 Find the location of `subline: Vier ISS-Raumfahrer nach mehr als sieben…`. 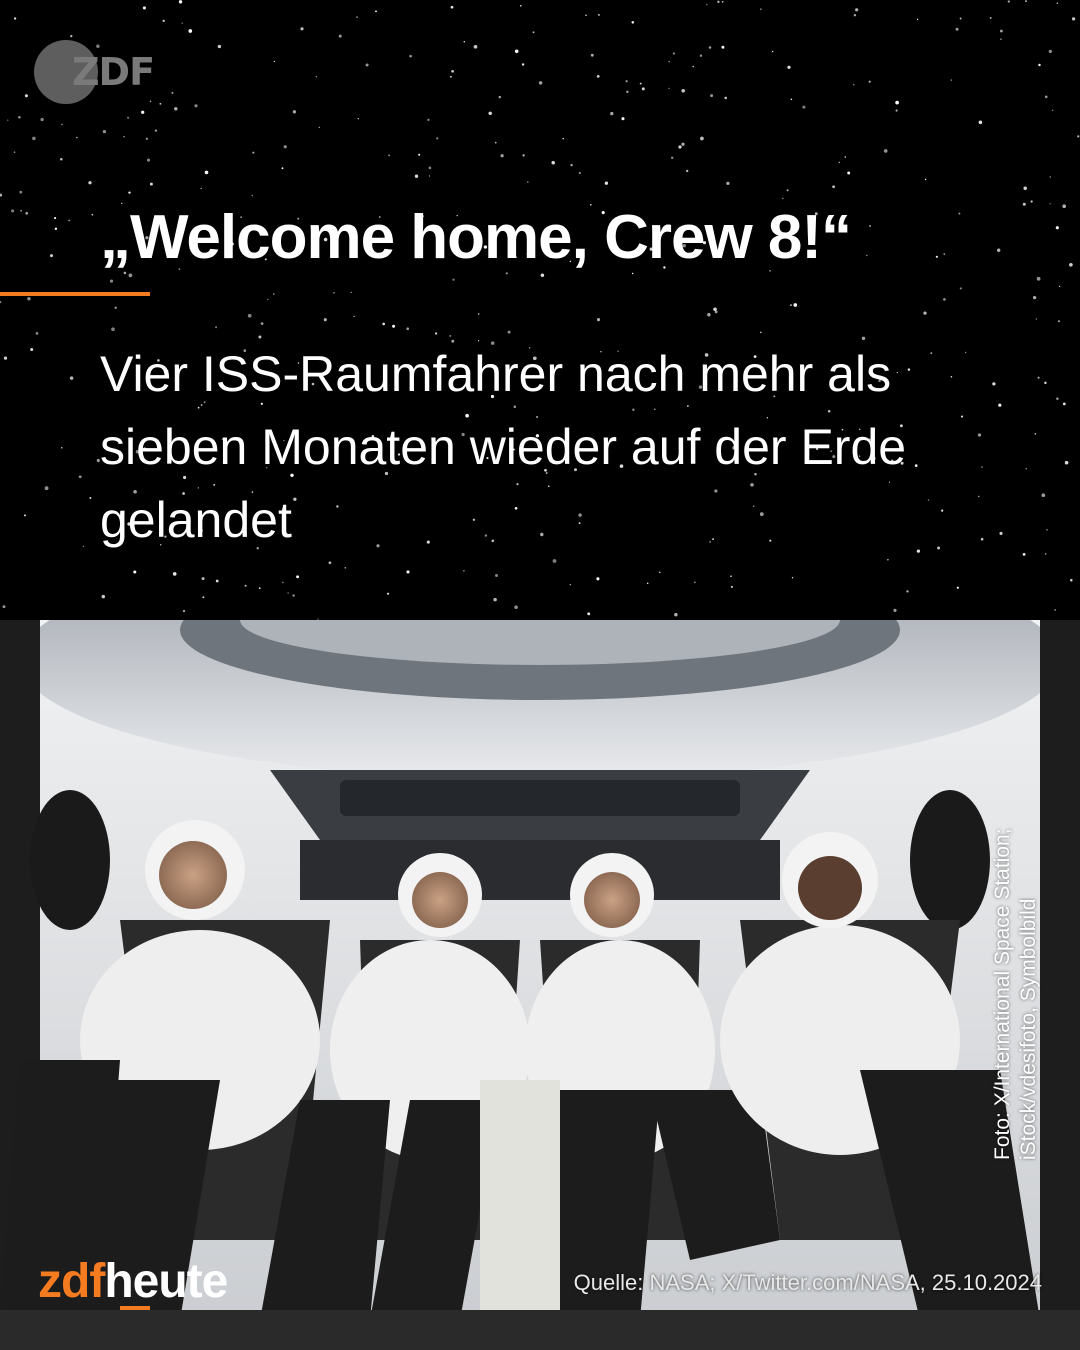

subline: Vier ISS-Raumfahrer nach mehr als sieben… is located at coordinates (503, 447).